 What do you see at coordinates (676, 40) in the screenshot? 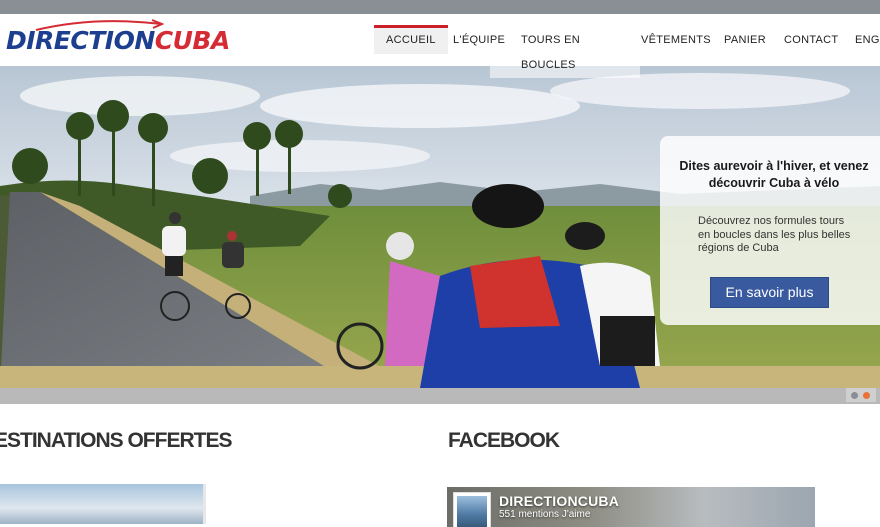
I see `nav-item-vetements: Vêtements` at bounding box center [676, 40].